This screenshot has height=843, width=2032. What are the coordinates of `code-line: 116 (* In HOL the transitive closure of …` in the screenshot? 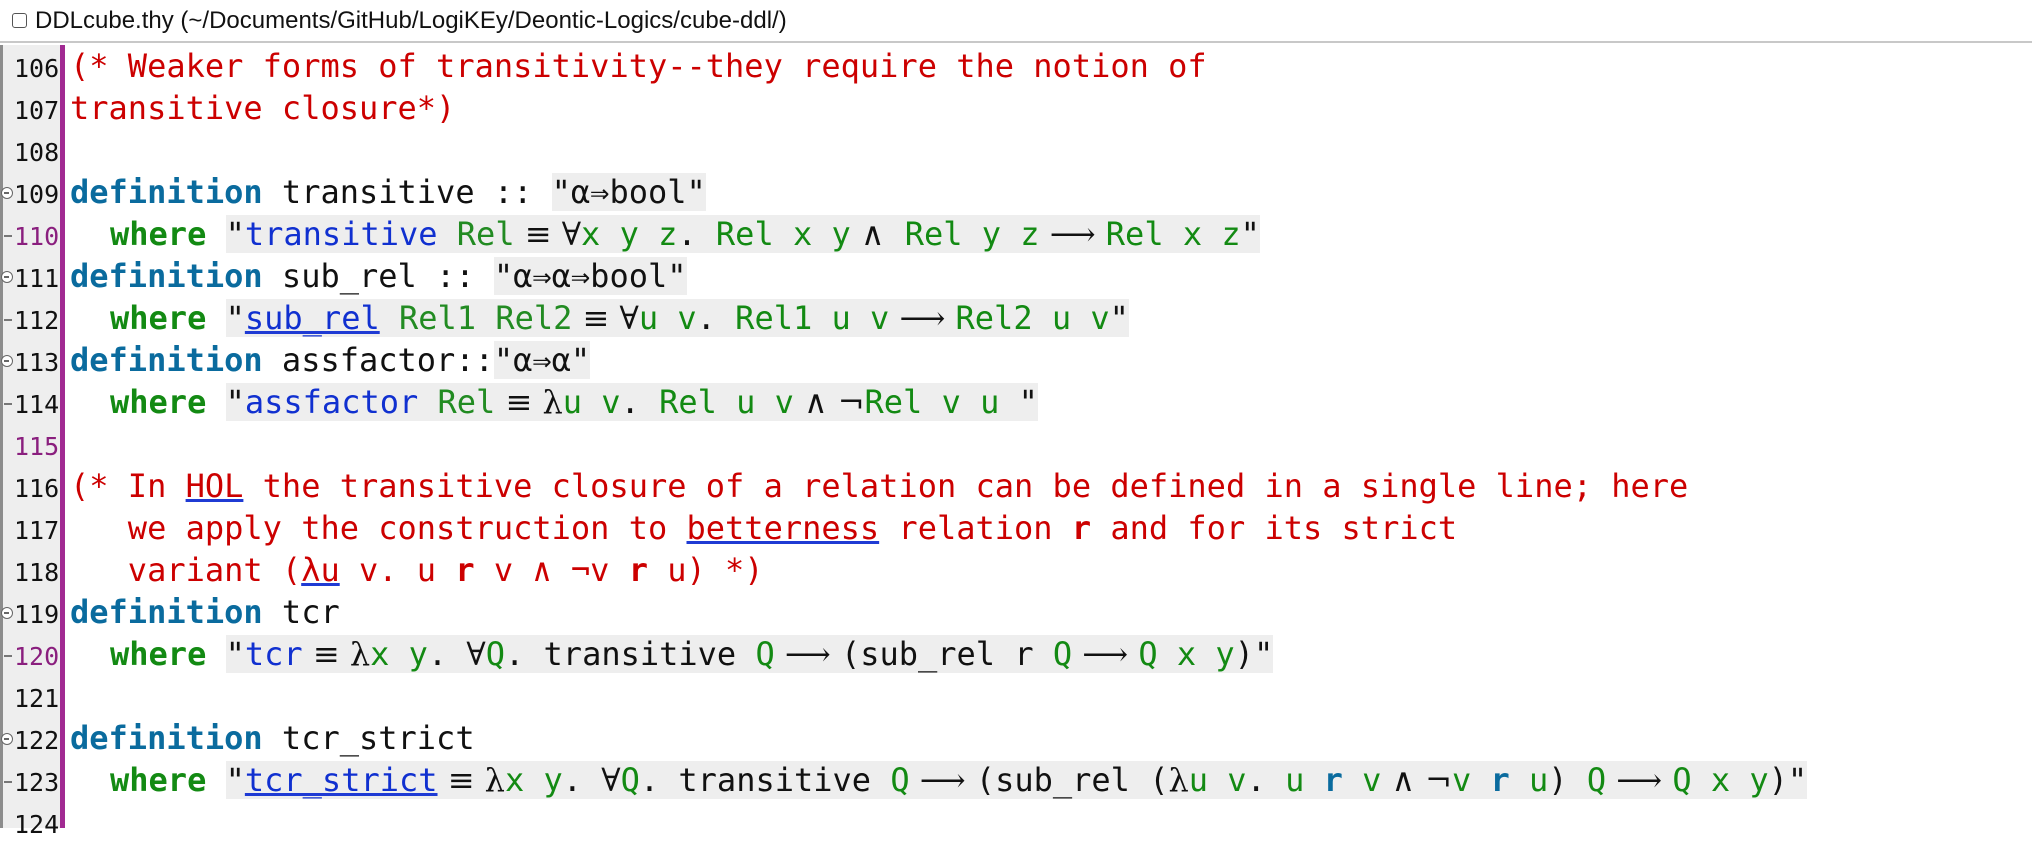 It's located at (1016, 486).